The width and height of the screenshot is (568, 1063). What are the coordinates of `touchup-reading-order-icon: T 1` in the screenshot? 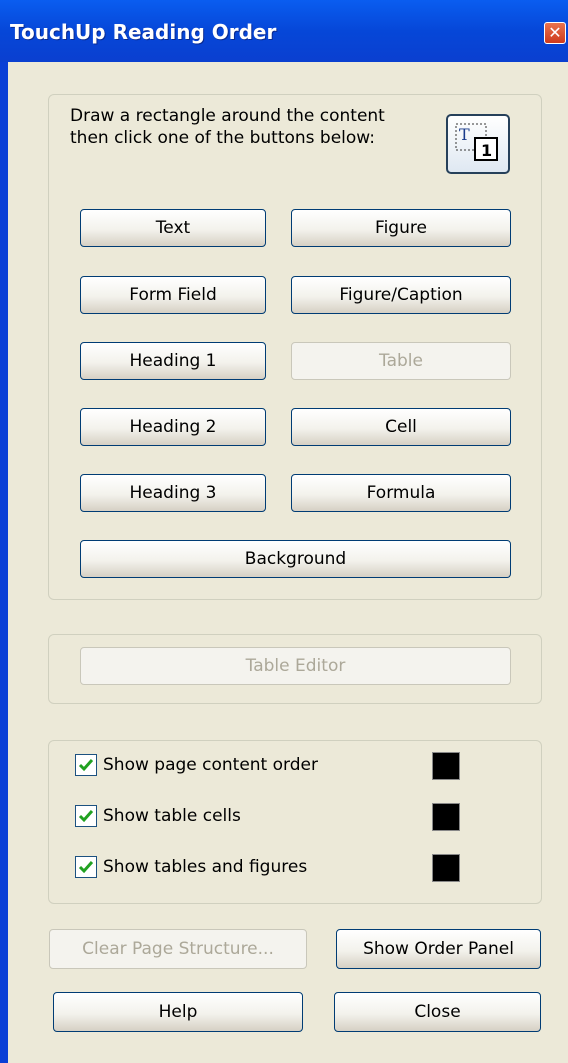 It's located at (478, 144).